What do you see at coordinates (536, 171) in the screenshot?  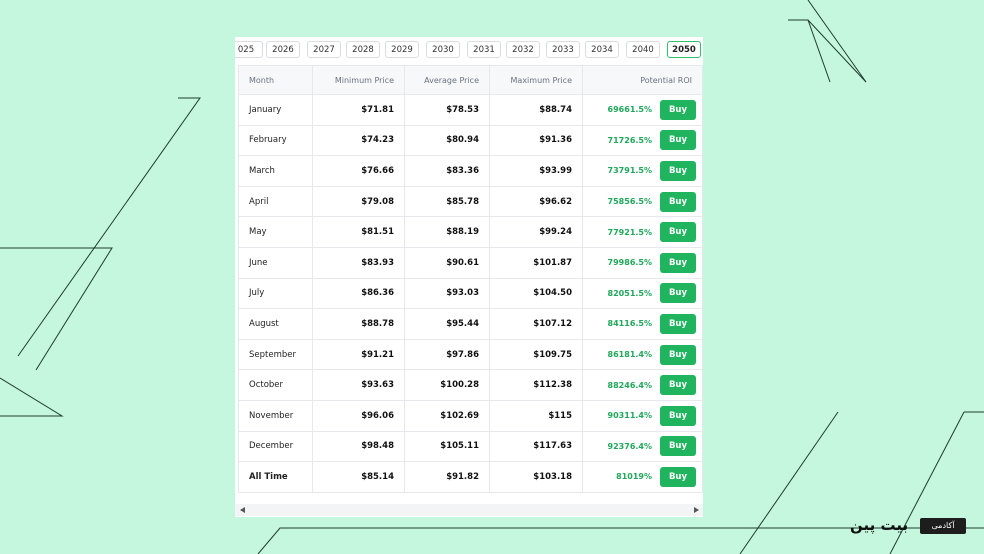 I see `cell-maximum-price: $93.99` at bounding box center [536, 171].